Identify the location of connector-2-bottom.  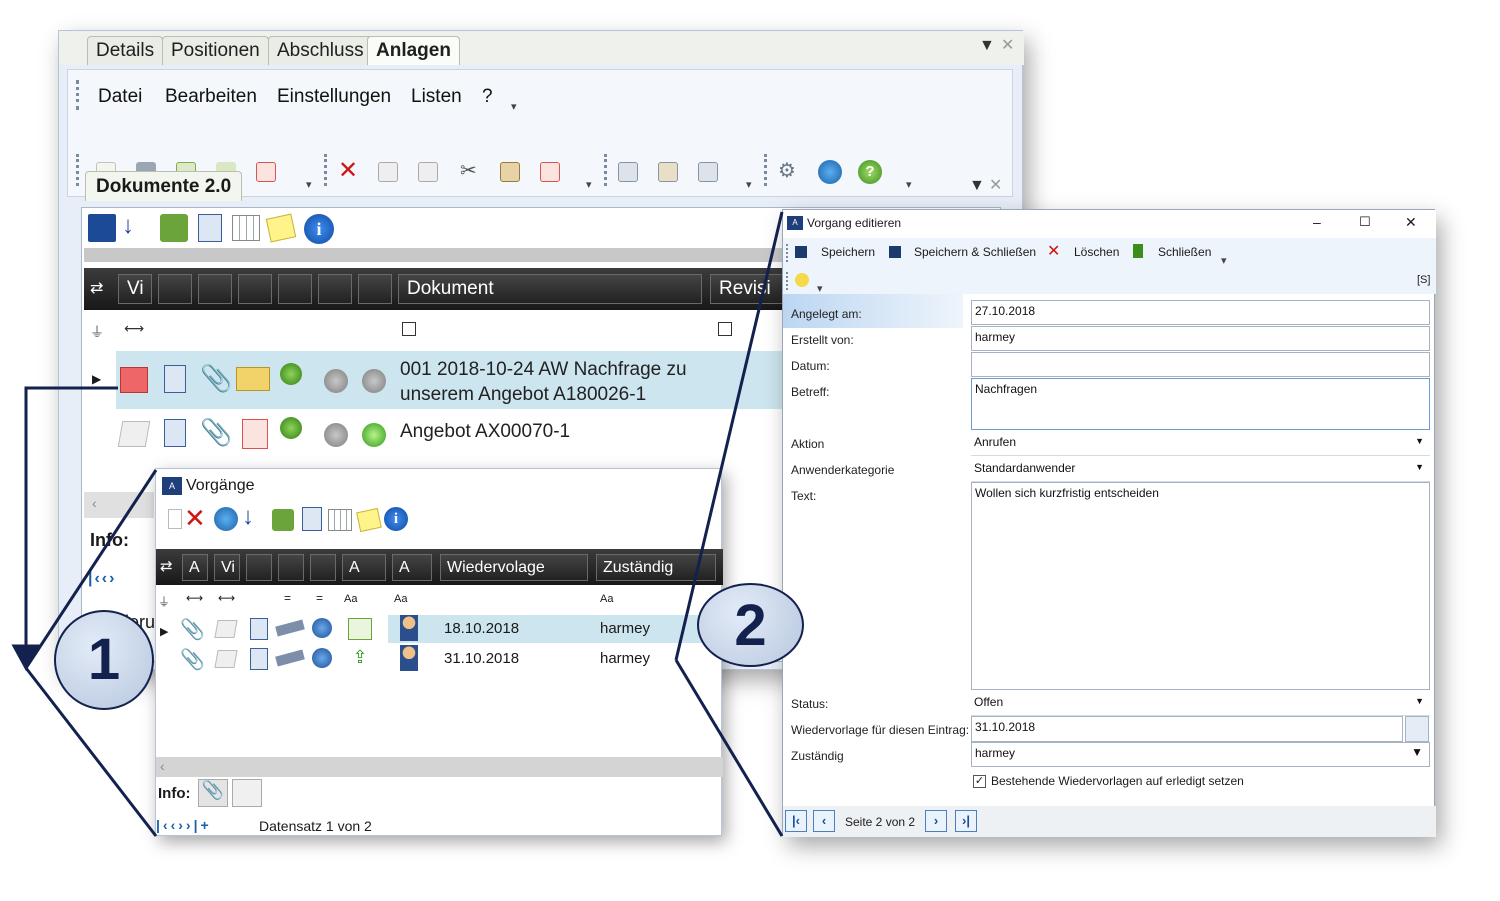
(729, 748).